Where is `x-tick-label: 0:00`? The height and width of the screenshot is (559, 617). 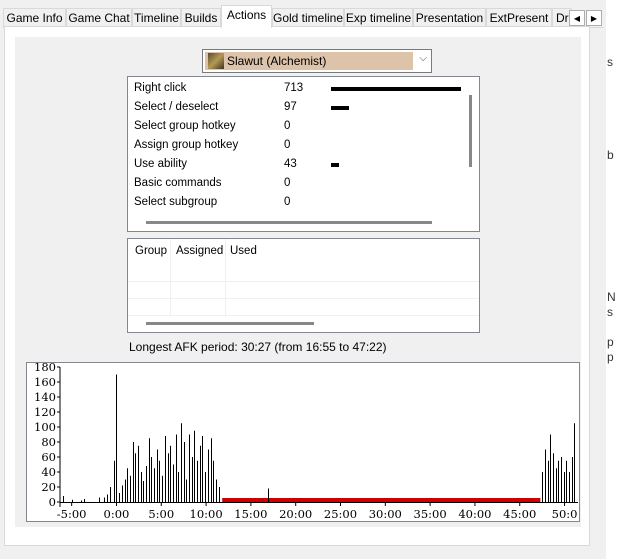
x-tick-label: 0:00 is located at coordinates (117, 514).